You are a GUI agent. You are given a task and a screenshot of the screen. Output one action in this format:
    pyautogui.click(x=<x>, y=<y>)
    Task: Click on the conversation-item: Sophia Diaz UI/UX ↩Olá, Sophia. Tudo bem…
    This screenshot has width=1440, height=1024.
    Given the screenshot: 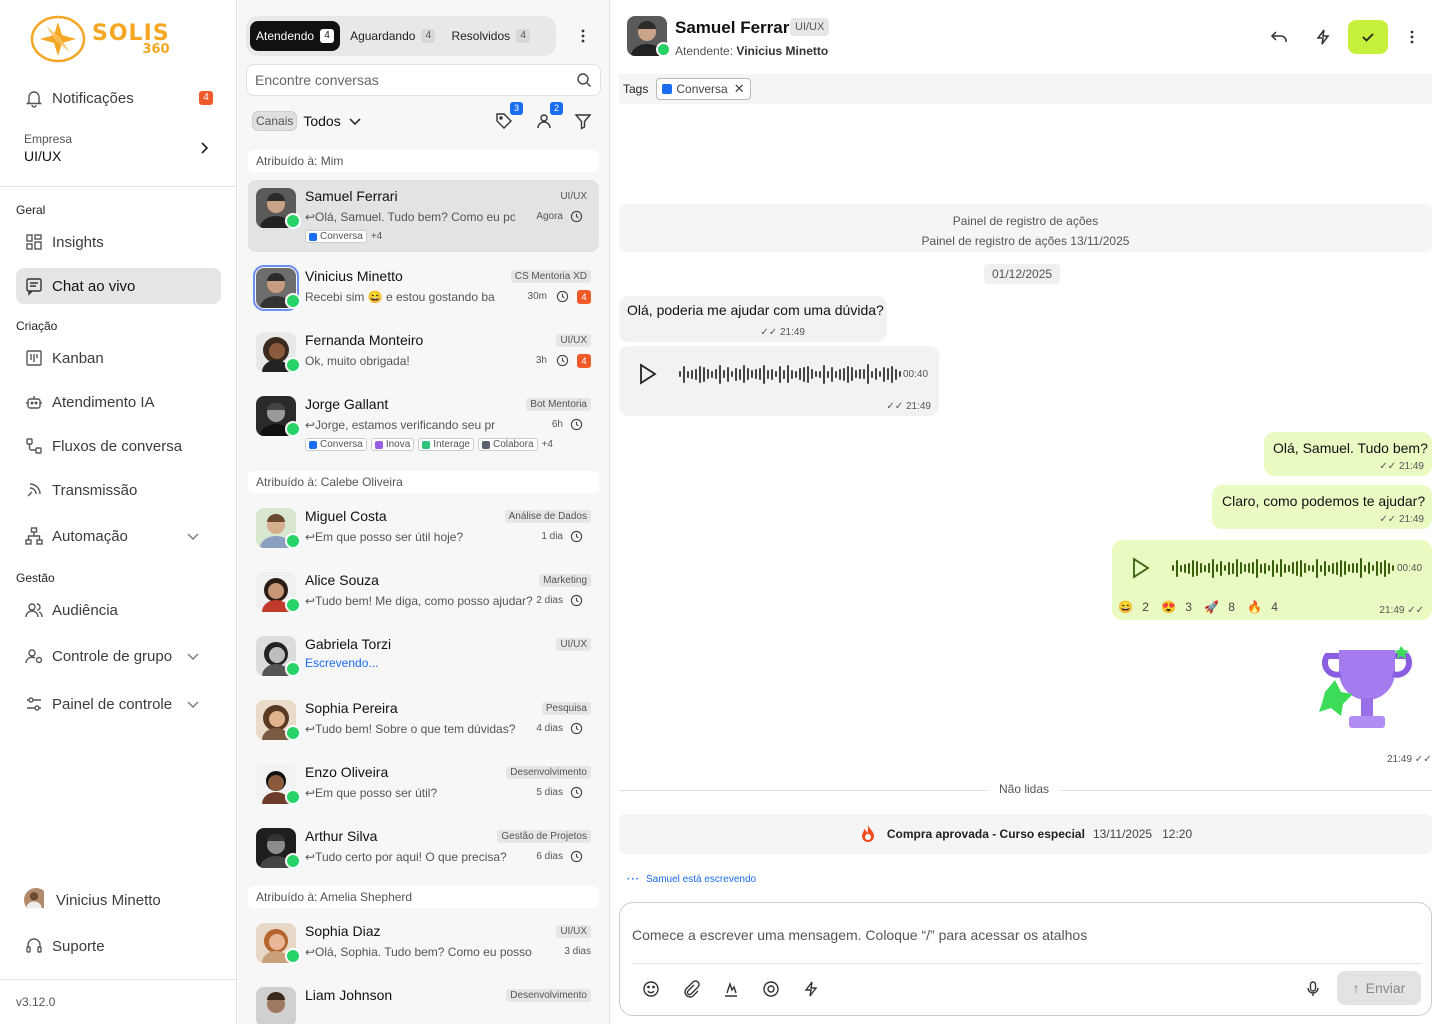 What is the action you would take?
    pyautogui.click(x=423, y=951)
    